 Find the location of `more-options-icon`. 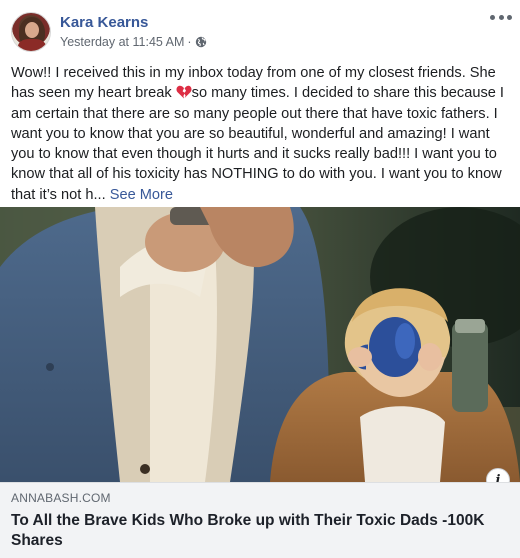

more-options-icon is located at coordinates (501, 17).